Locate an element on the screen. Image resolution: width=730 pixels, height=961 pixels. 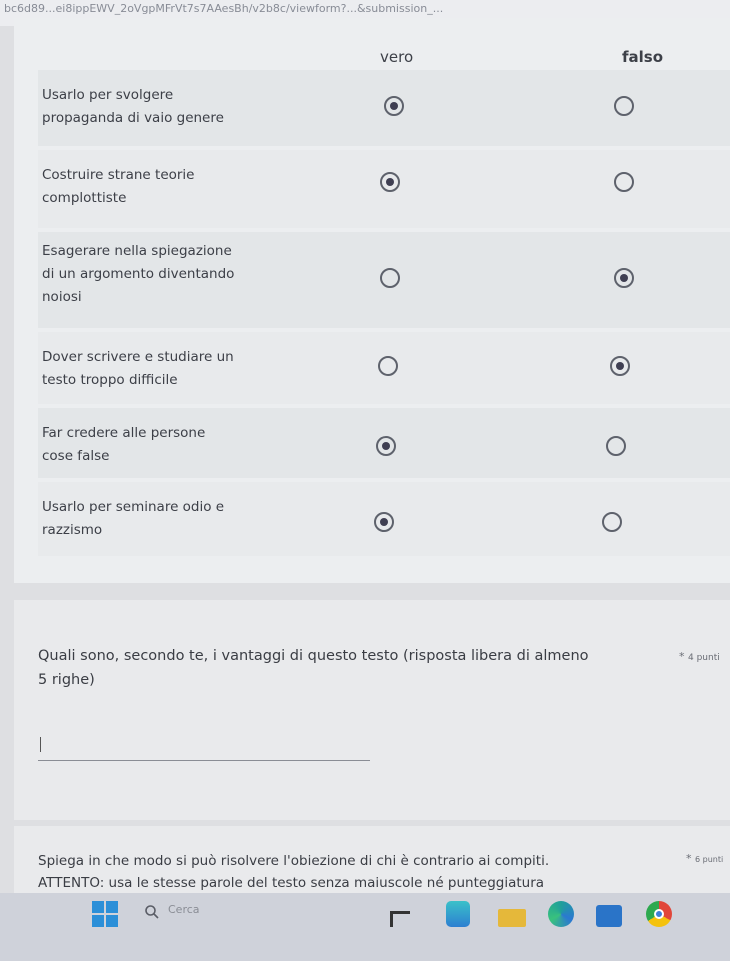
grid-row-label-line: noiosi is located at coordinates (62, 297).